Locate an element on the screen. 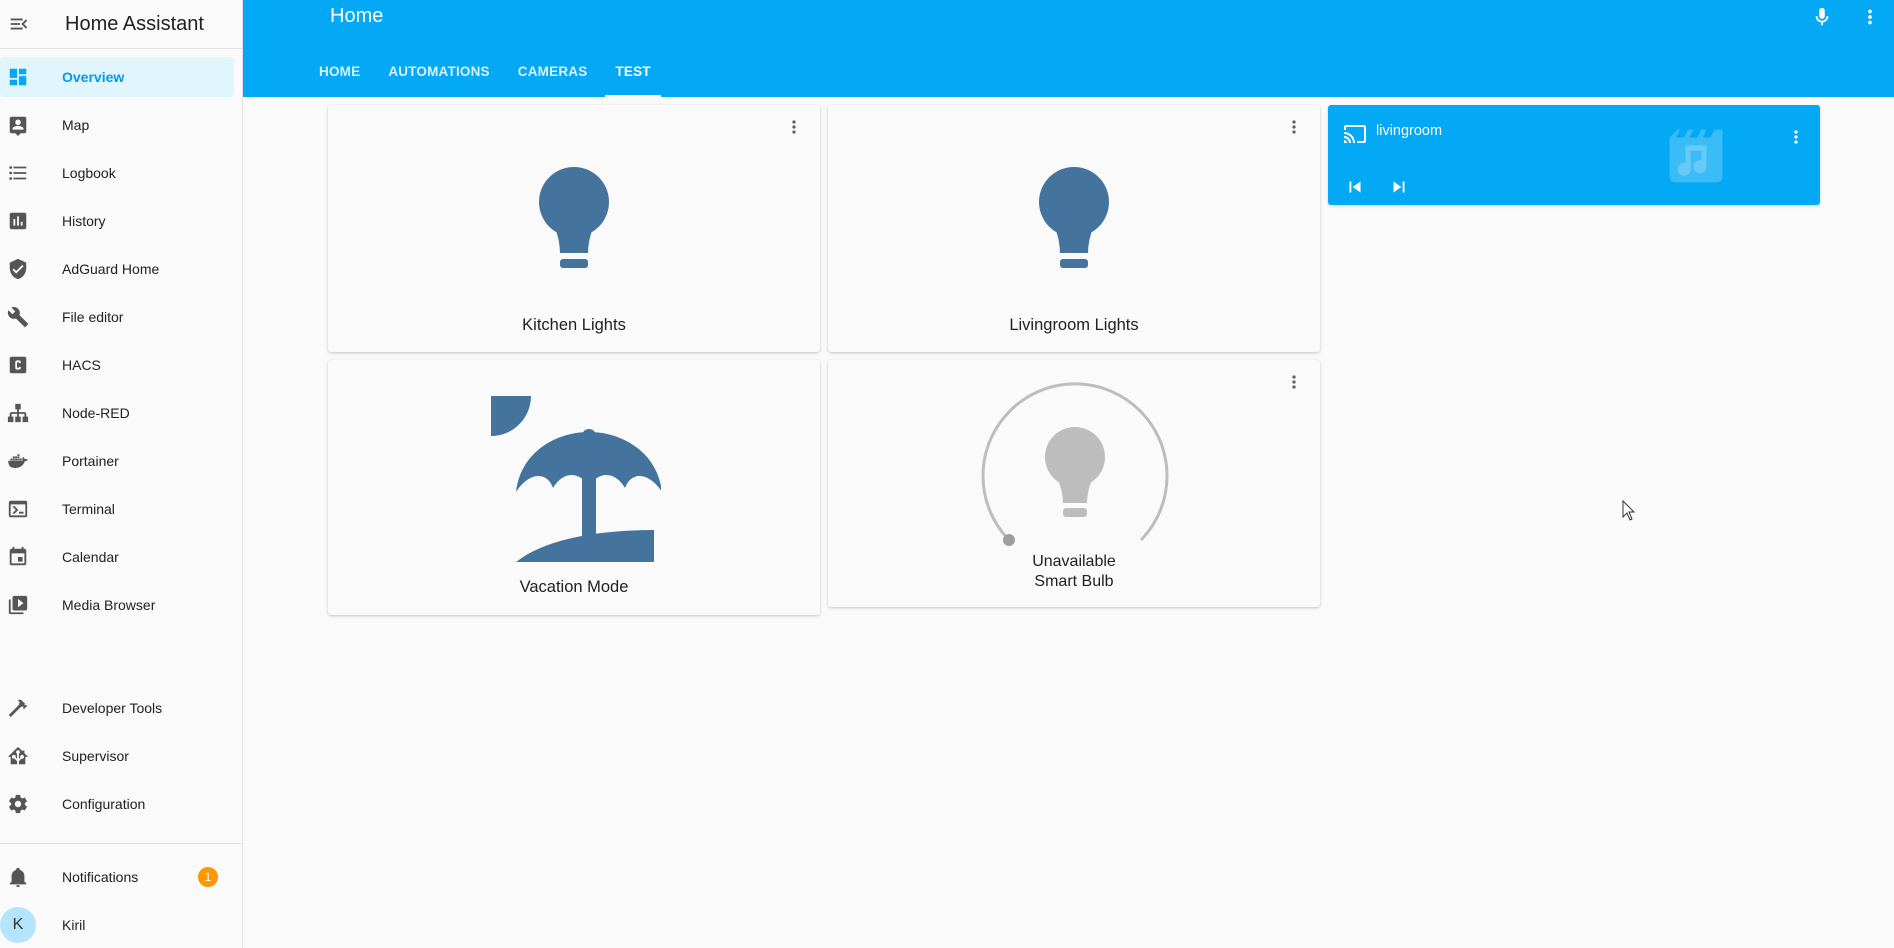  tab-test: TEST is located at coordinates (633, 76).